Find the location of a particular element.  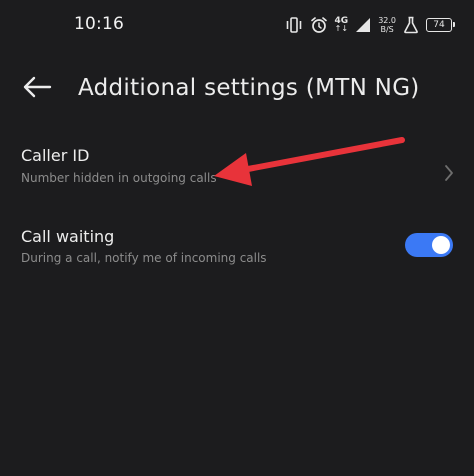

page-title: Additional settings (MTN NG) is located at coordinates (249, 88).